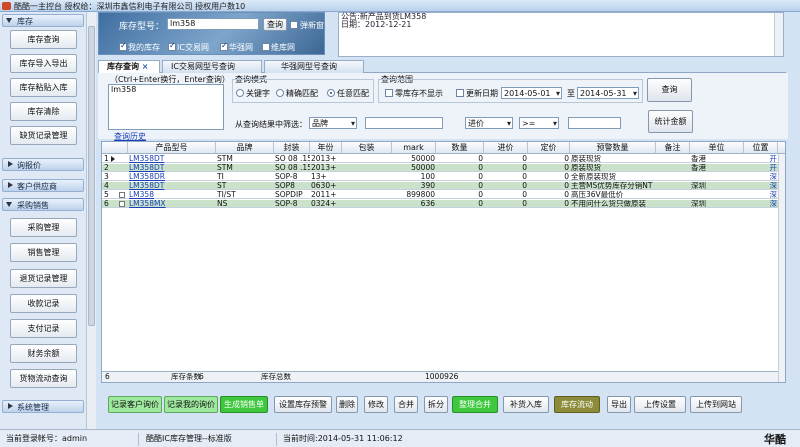 This screenshot has width=800, height=447. What do you see at coordinates (406, 404) in the screenshot?
I see `merge-button: 合并` at bounding box center [406, 404].